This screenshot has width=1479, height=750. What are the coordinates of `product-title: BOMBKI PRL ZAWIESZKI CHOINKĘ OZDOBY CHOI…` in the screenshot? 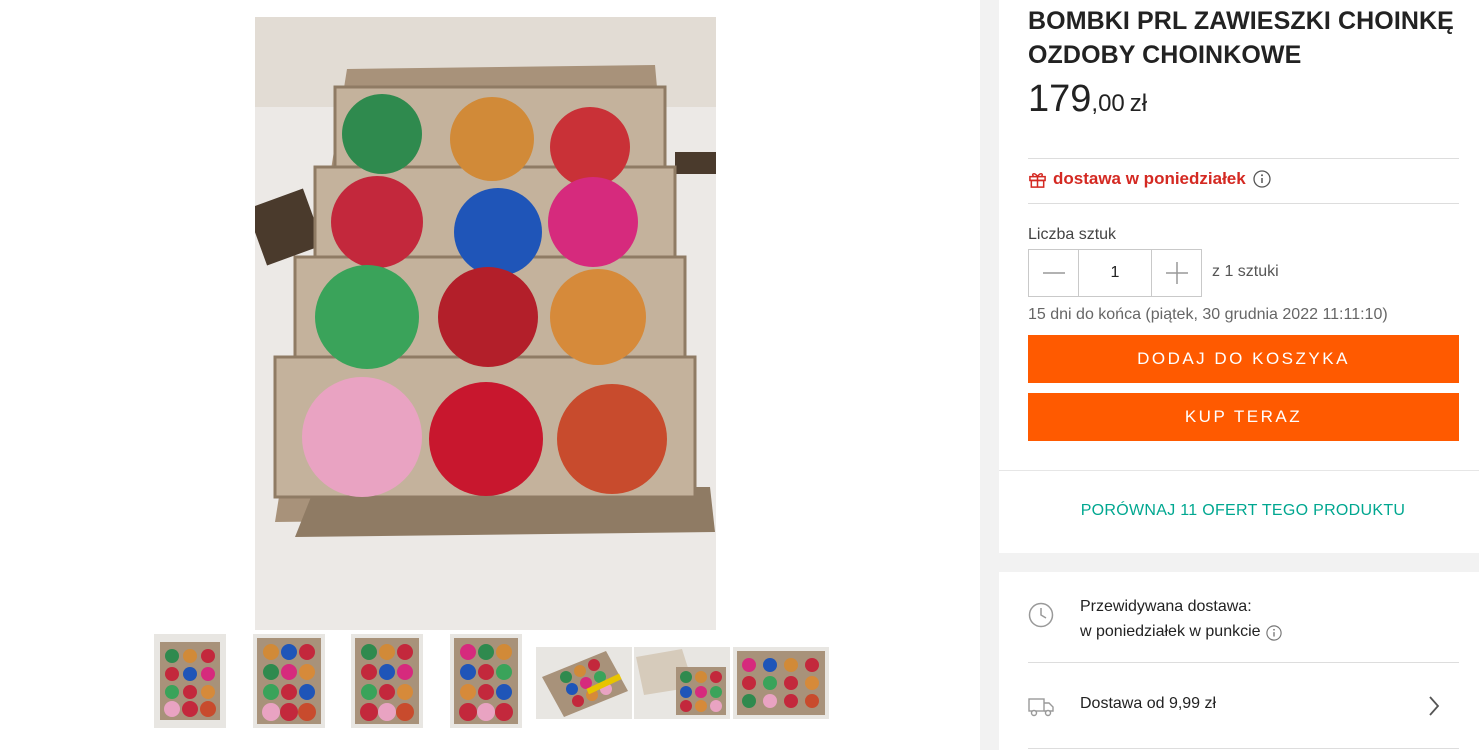 It's located at (1241, 38).